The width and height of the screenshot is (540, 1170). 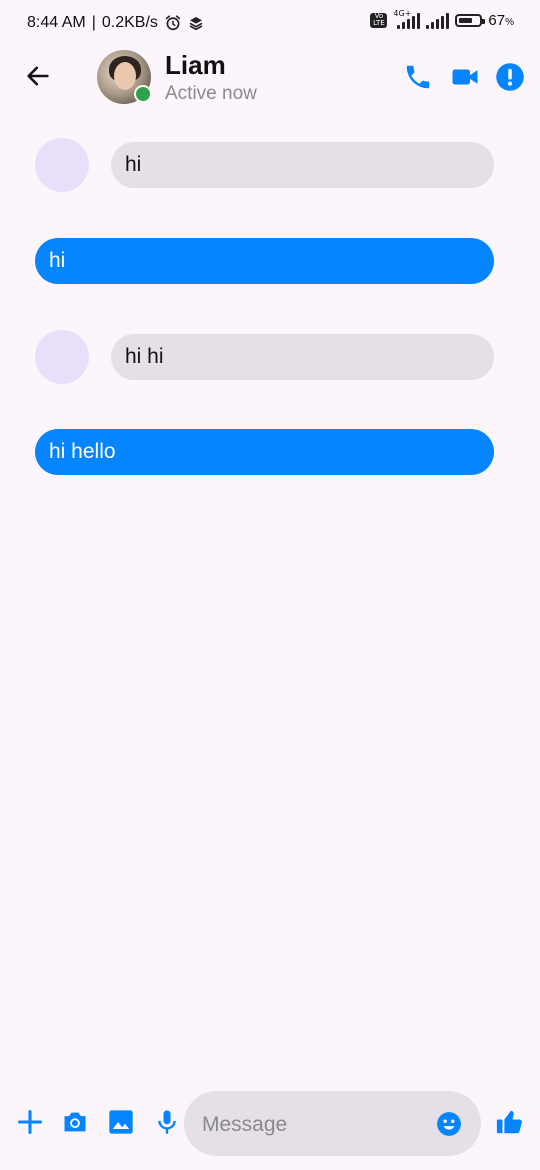 I want to click on message-input-container, so click(x=332, y=1124).